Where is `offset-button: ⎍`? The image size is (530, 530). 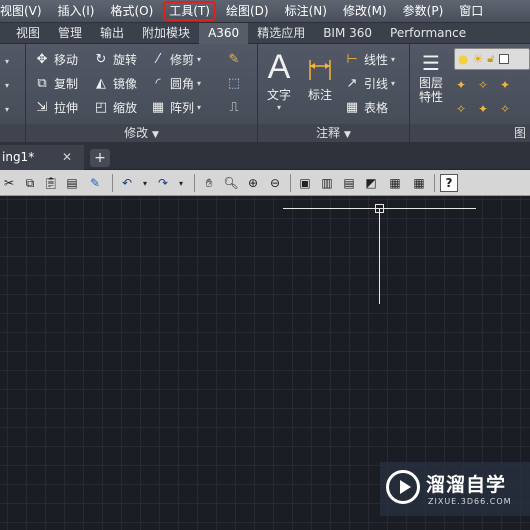 offset-button: ⎍ is located at coordinates (236, 107).